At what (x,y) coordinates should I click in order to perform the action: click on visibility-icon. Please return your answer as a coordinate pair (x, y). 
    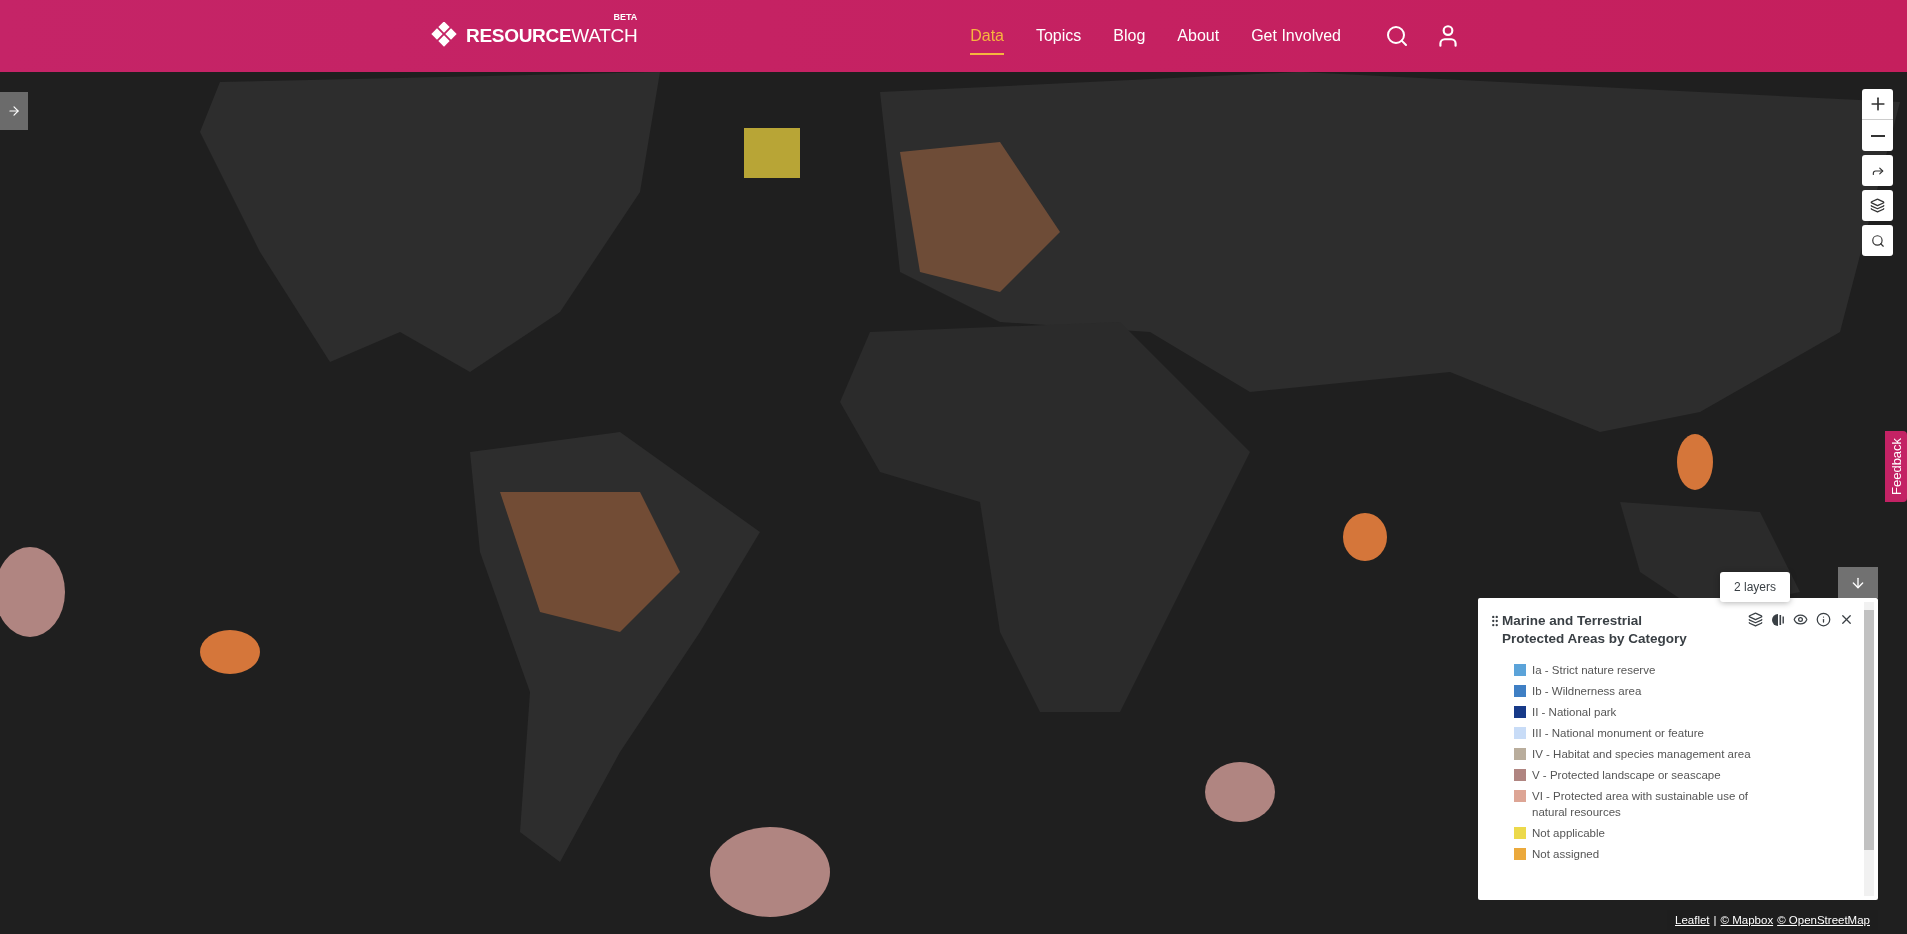
    Looking at the image, I should click on (1800, 619).